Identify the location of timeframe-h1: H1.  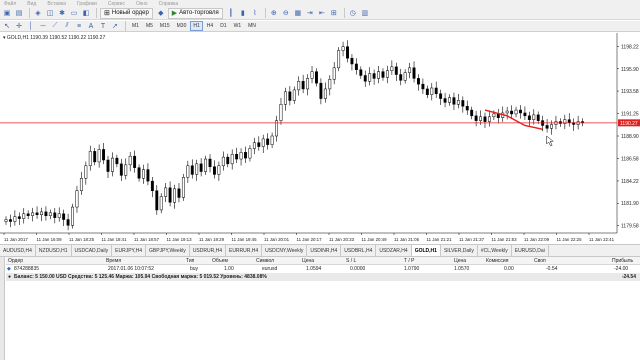
(196, 26).